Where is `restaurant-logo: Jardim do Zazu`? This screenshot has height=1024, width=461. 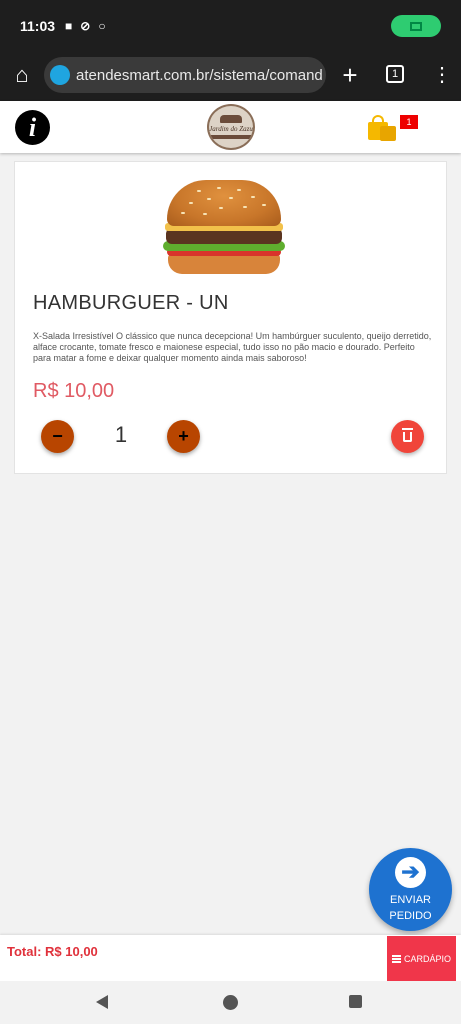 restaurant-logo: Jardim do Zazu is located at coordinates (231, 127).